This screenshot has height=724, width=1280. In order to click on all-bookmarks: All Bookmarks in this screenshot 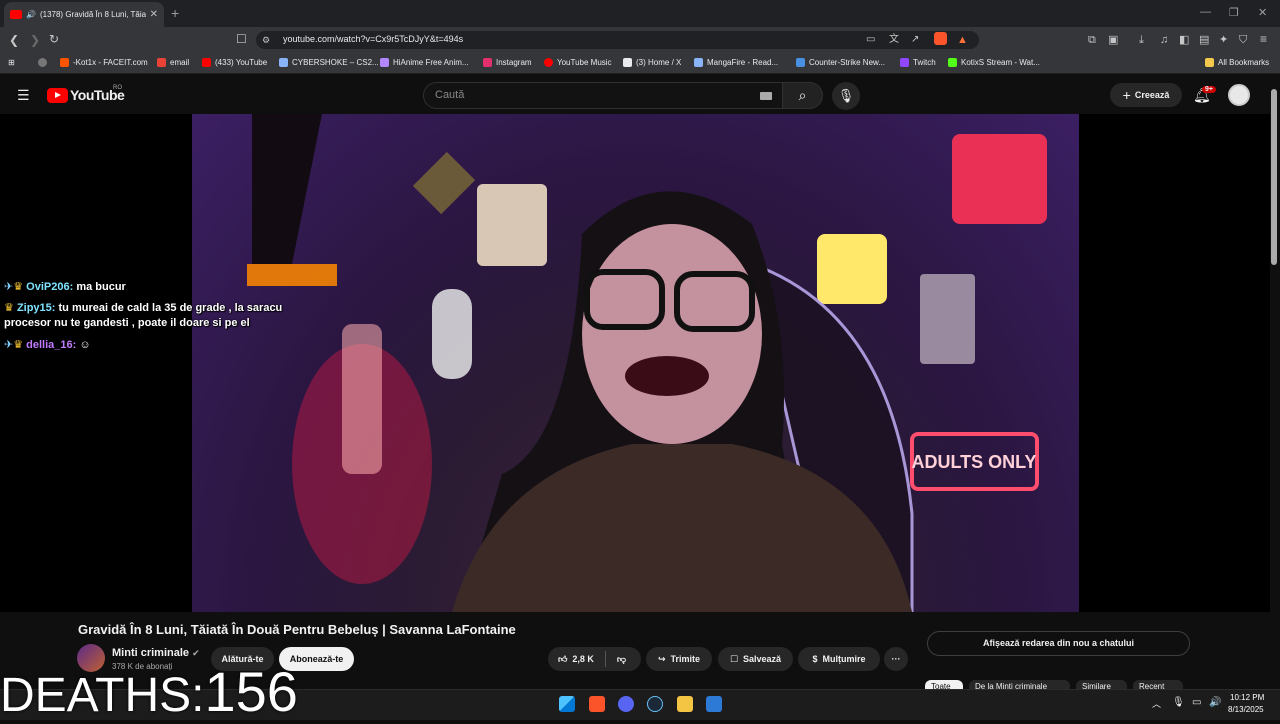, I will do `click(1237, 62)`.